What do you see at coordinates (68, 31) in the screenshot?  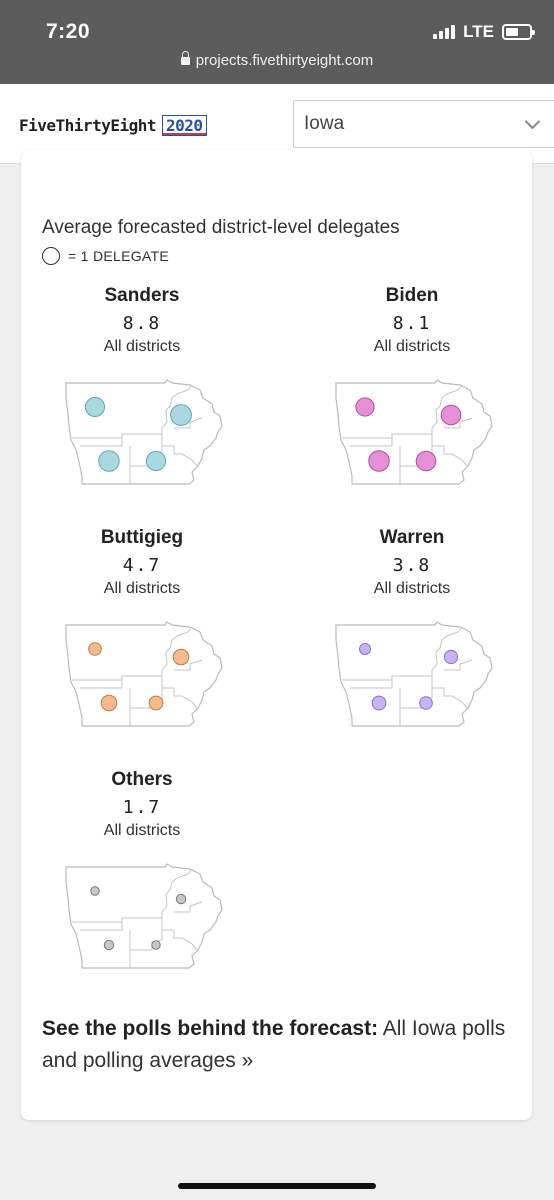 I see `status-time: 7:20` at bounding box center [68, 31].